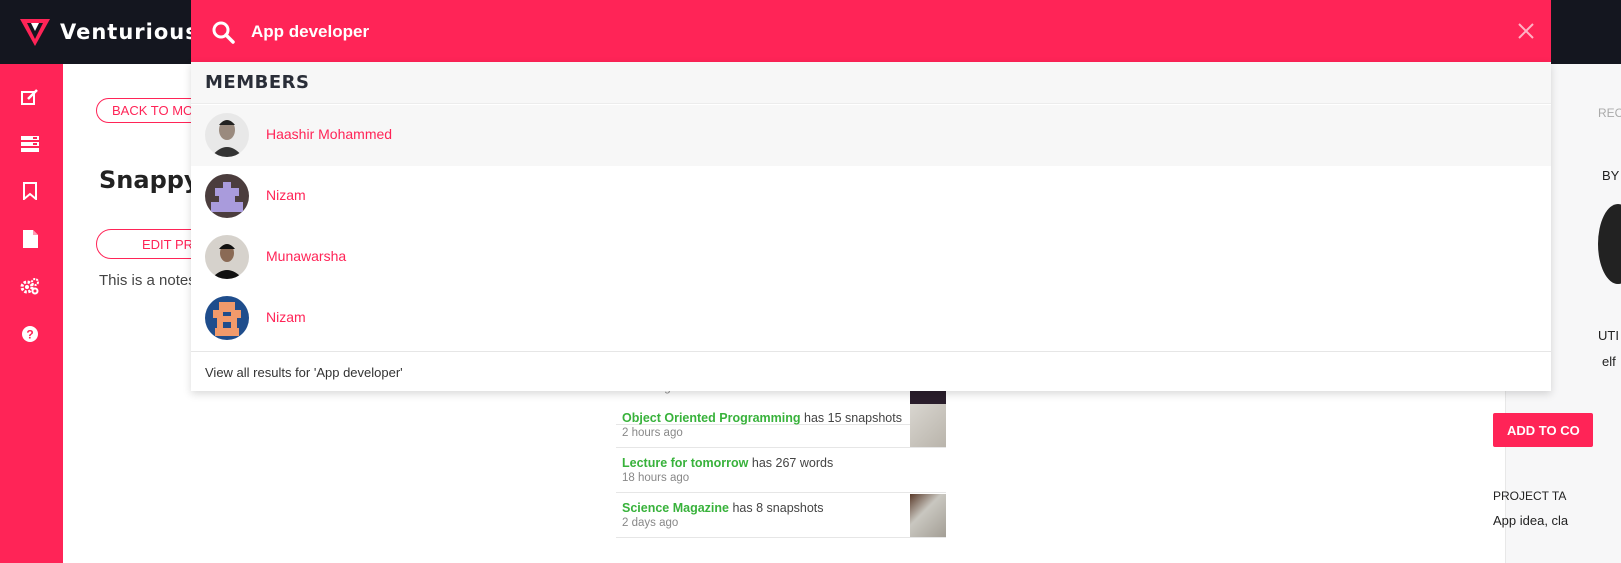  What do you see at coordinates (223, 32) in the screenshot?
I see `search-icon` at bounding box center [223, 32].